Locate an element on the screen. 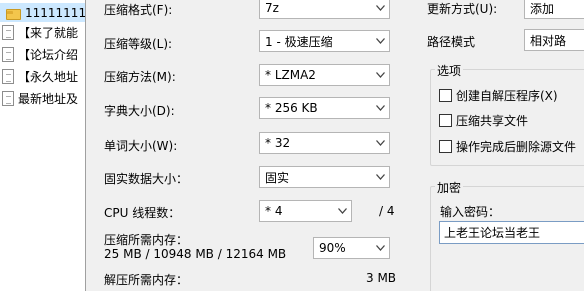 The width and height of the screenshot is (584, 291). level-label: 压缩等级(L): is located at coordinates (138, 44).